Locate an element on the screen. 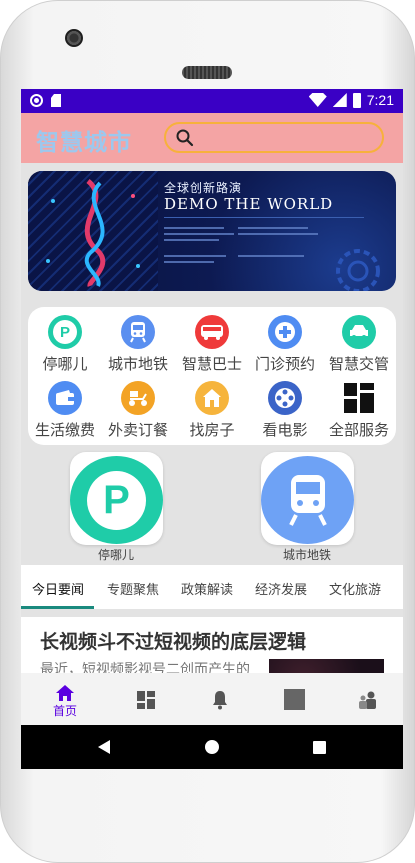 Image resolution: width=415 pixels, height=863 pixels. service-parking: P 停哪儿 is located at coordinates (65, 344).